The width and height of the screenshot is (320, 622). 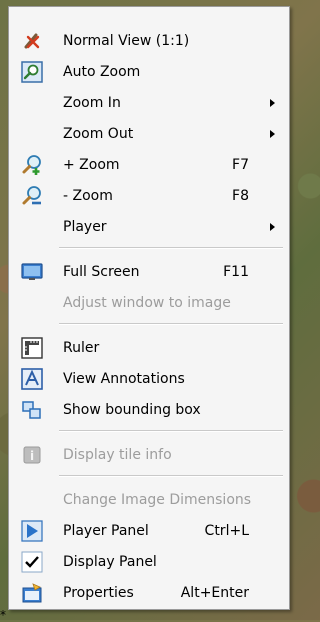 I want to click on menu-item-zoom-in: Zoom In, so click(x=149, y=103).